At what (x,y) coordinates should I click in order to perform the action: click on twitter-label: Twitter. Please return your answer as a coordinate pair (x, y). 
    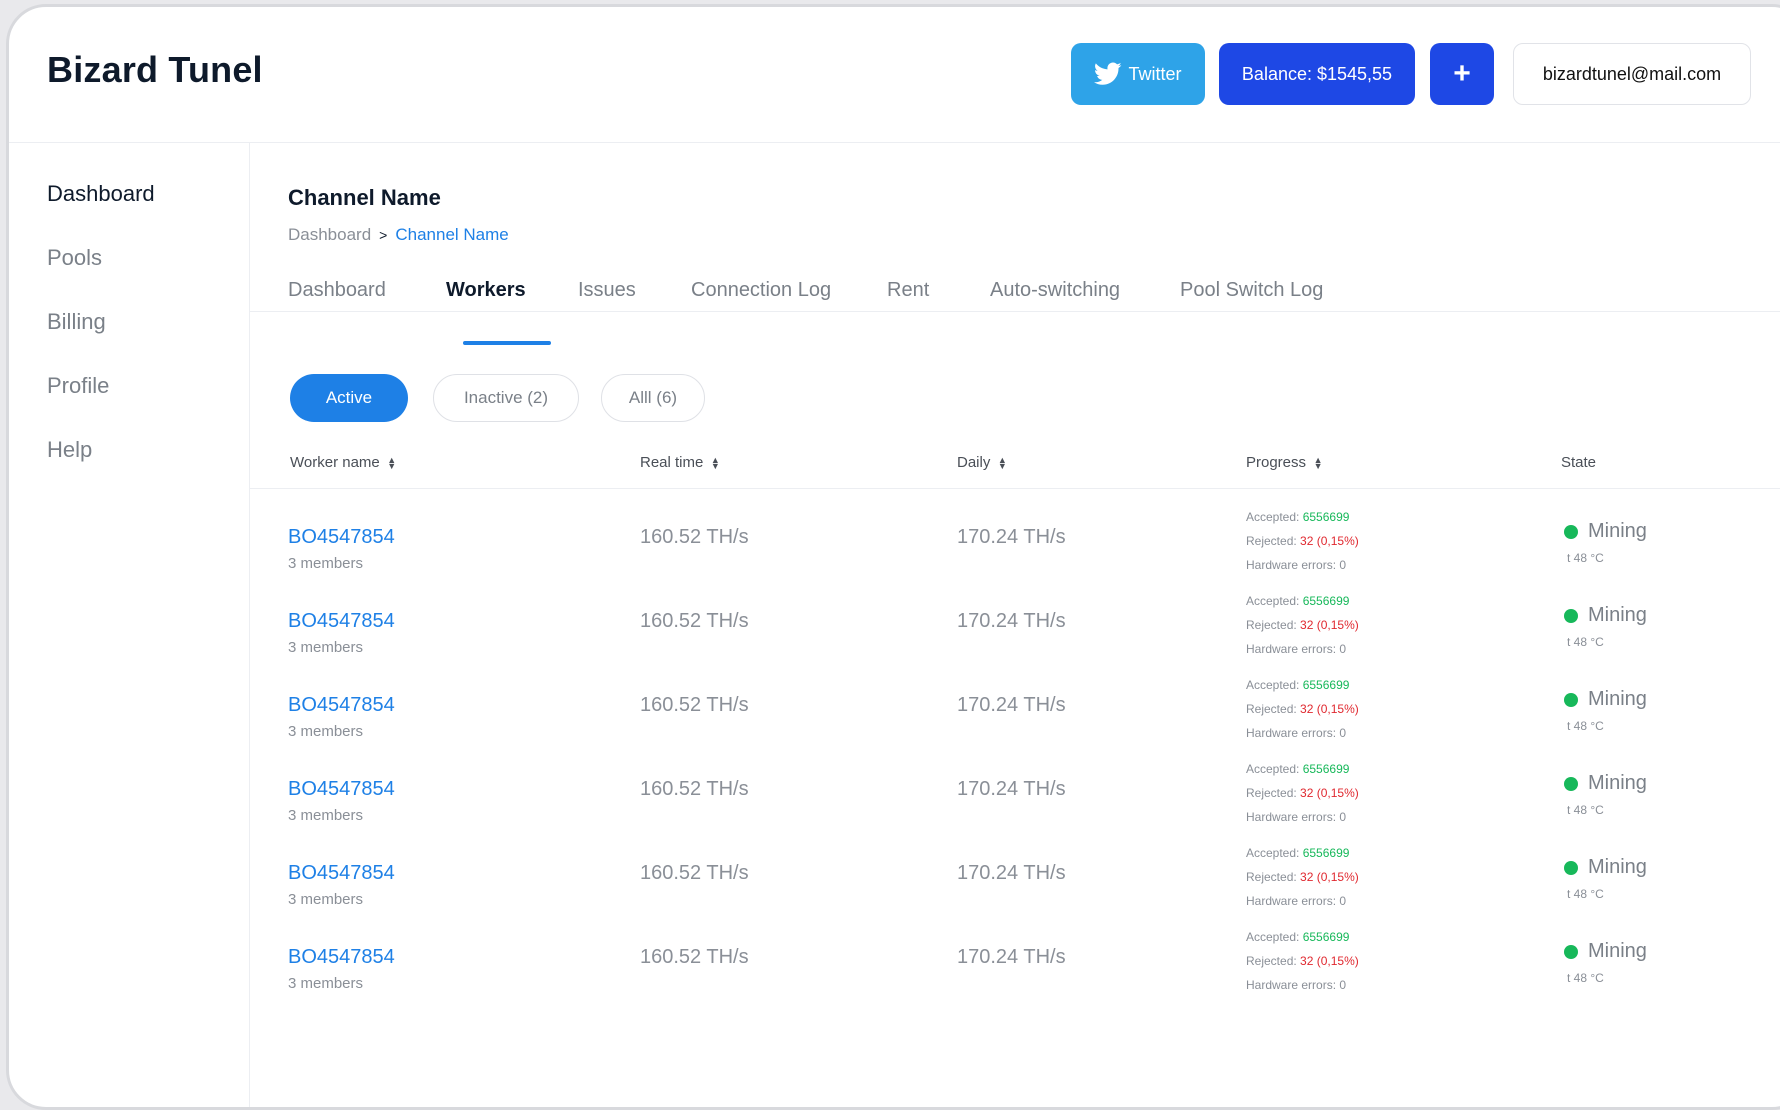
    Looking at the image, I should click on (1155, 73).